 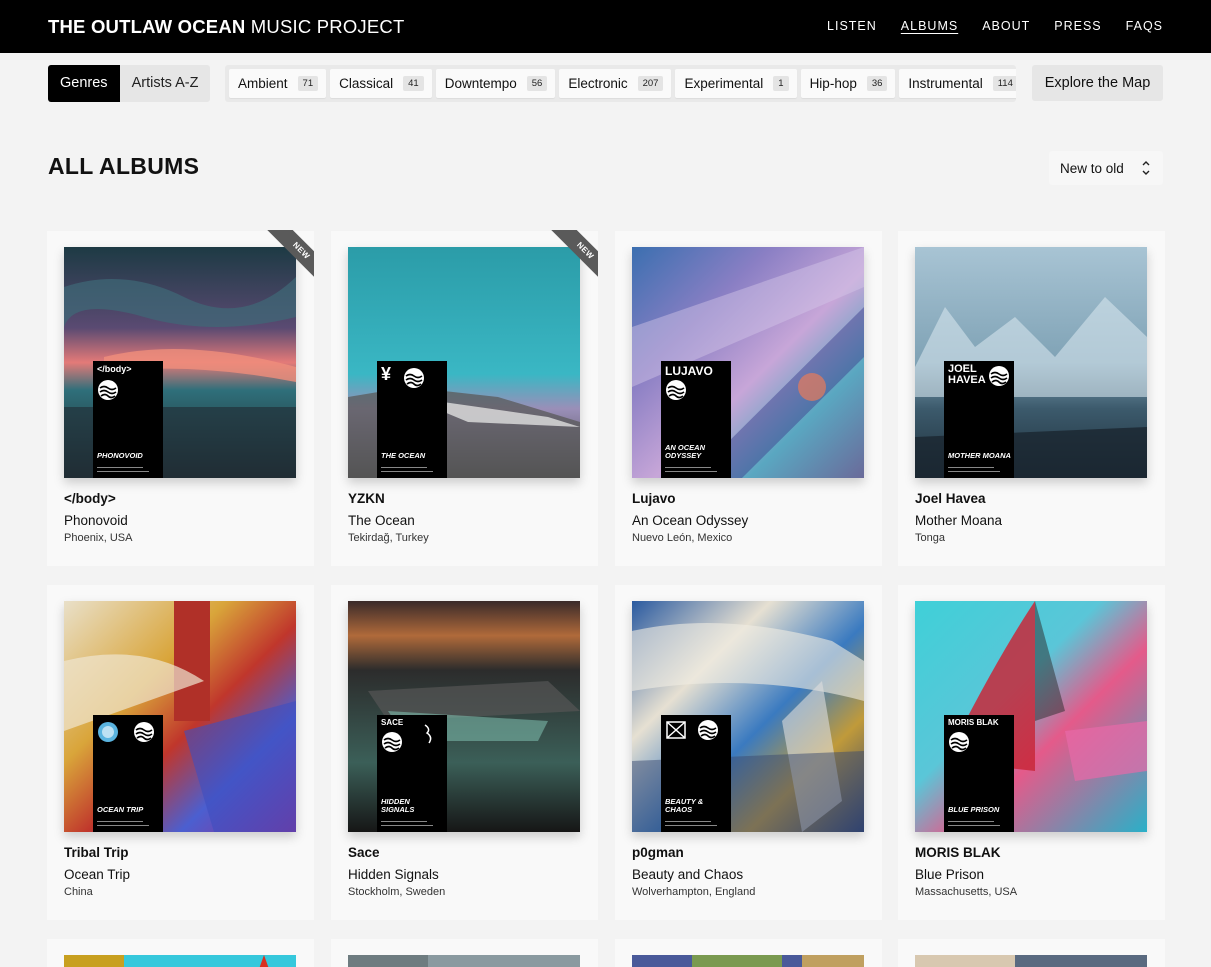 I want to click on album-title: Blue Prison, so click(x=949, y=874).